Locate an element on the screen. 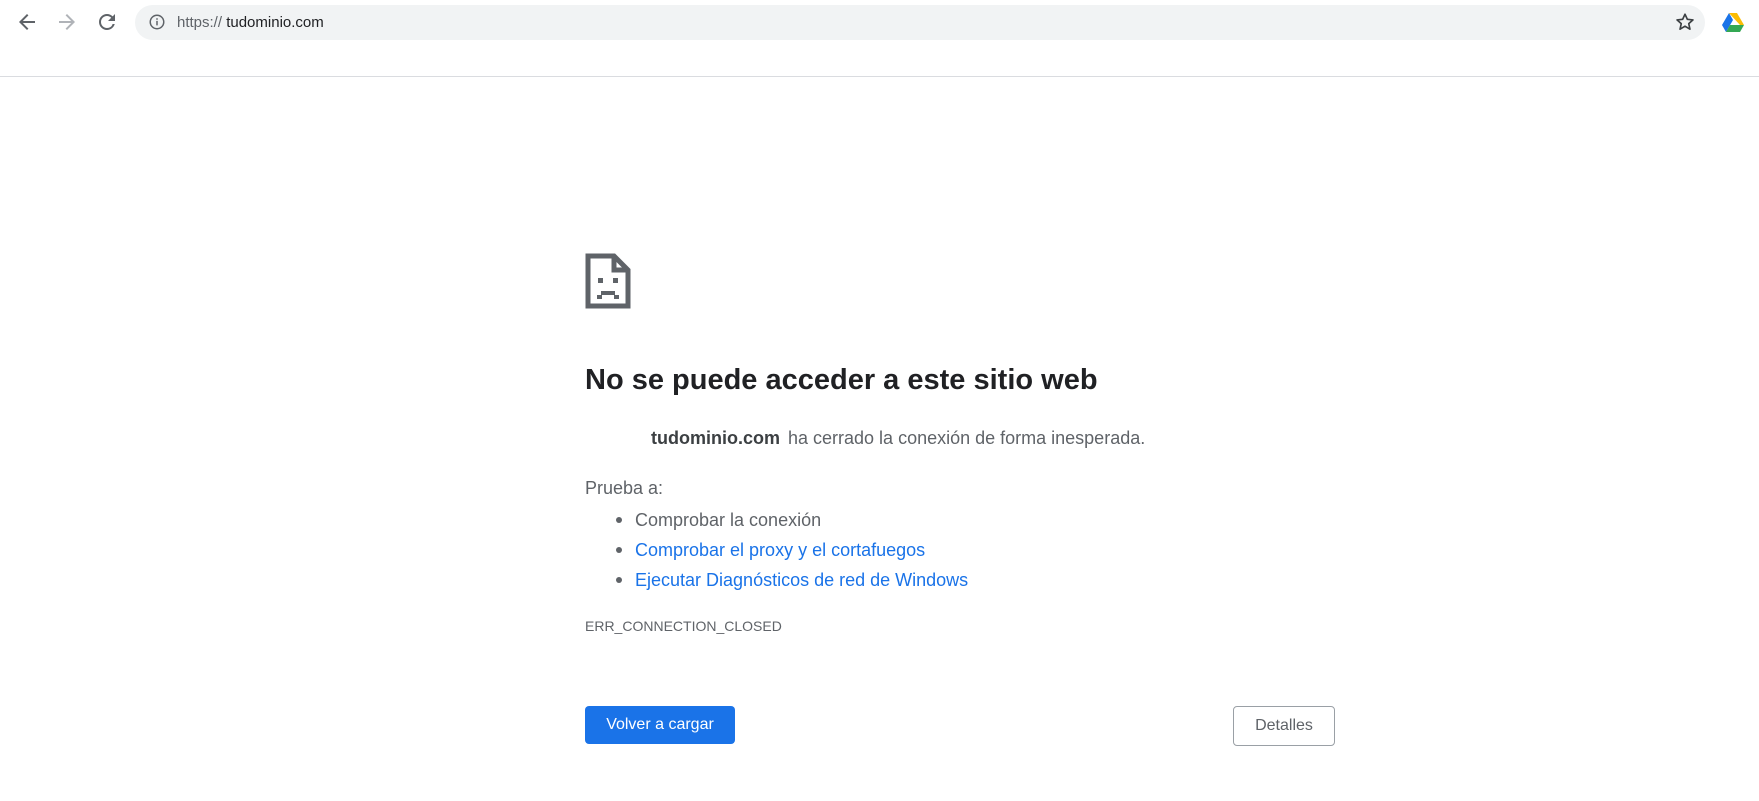 The height and width of the screenshot is (801, 1759). reload-button is located at coordinates (107, 22).